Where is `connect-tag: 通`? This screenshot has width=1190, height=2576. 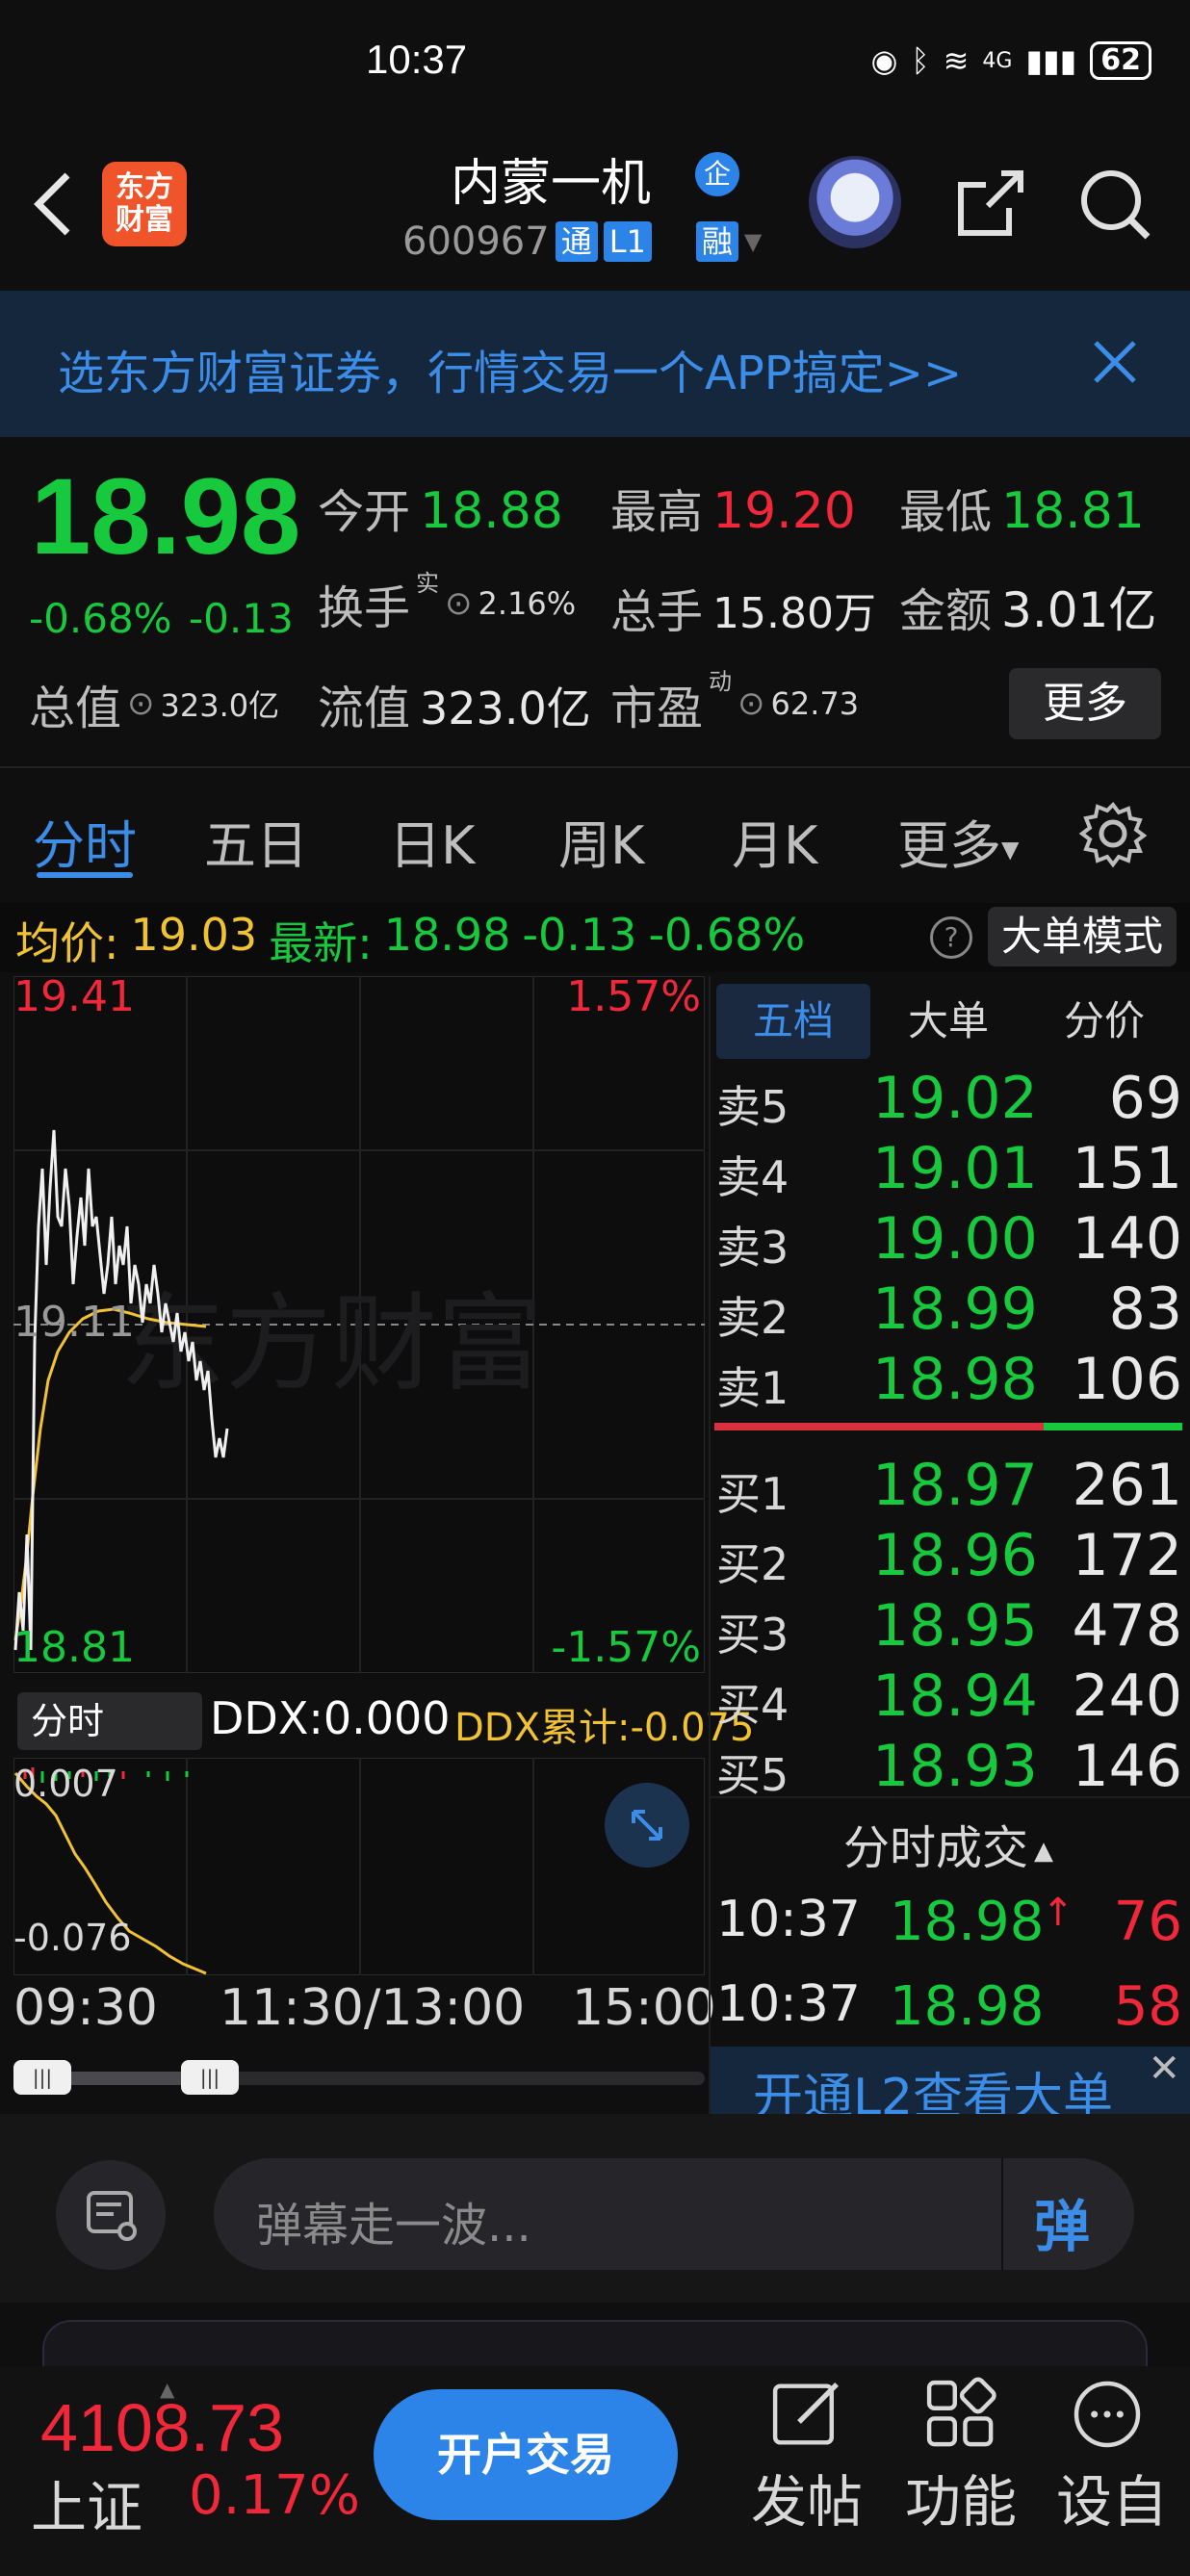 connect-tag: 通 is located at coordinates (576, 241).